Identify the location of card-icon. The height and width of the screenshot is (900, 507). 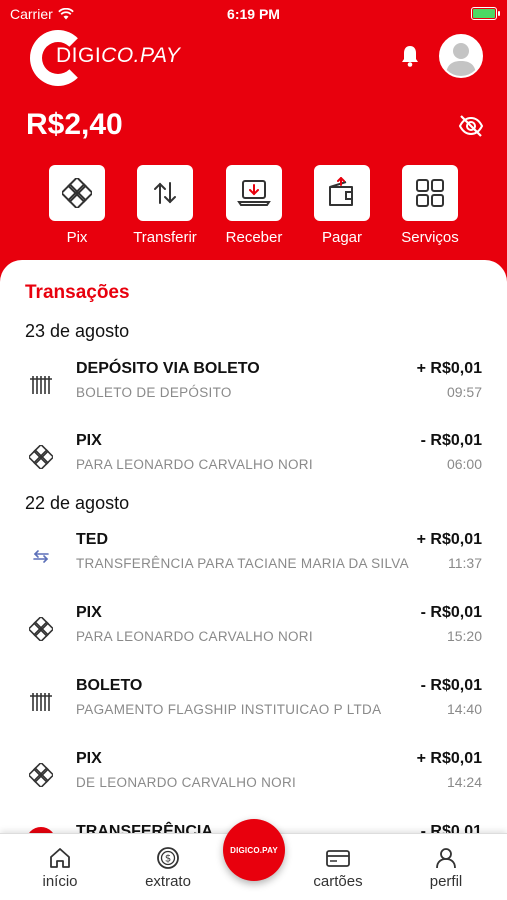
(338, 858).